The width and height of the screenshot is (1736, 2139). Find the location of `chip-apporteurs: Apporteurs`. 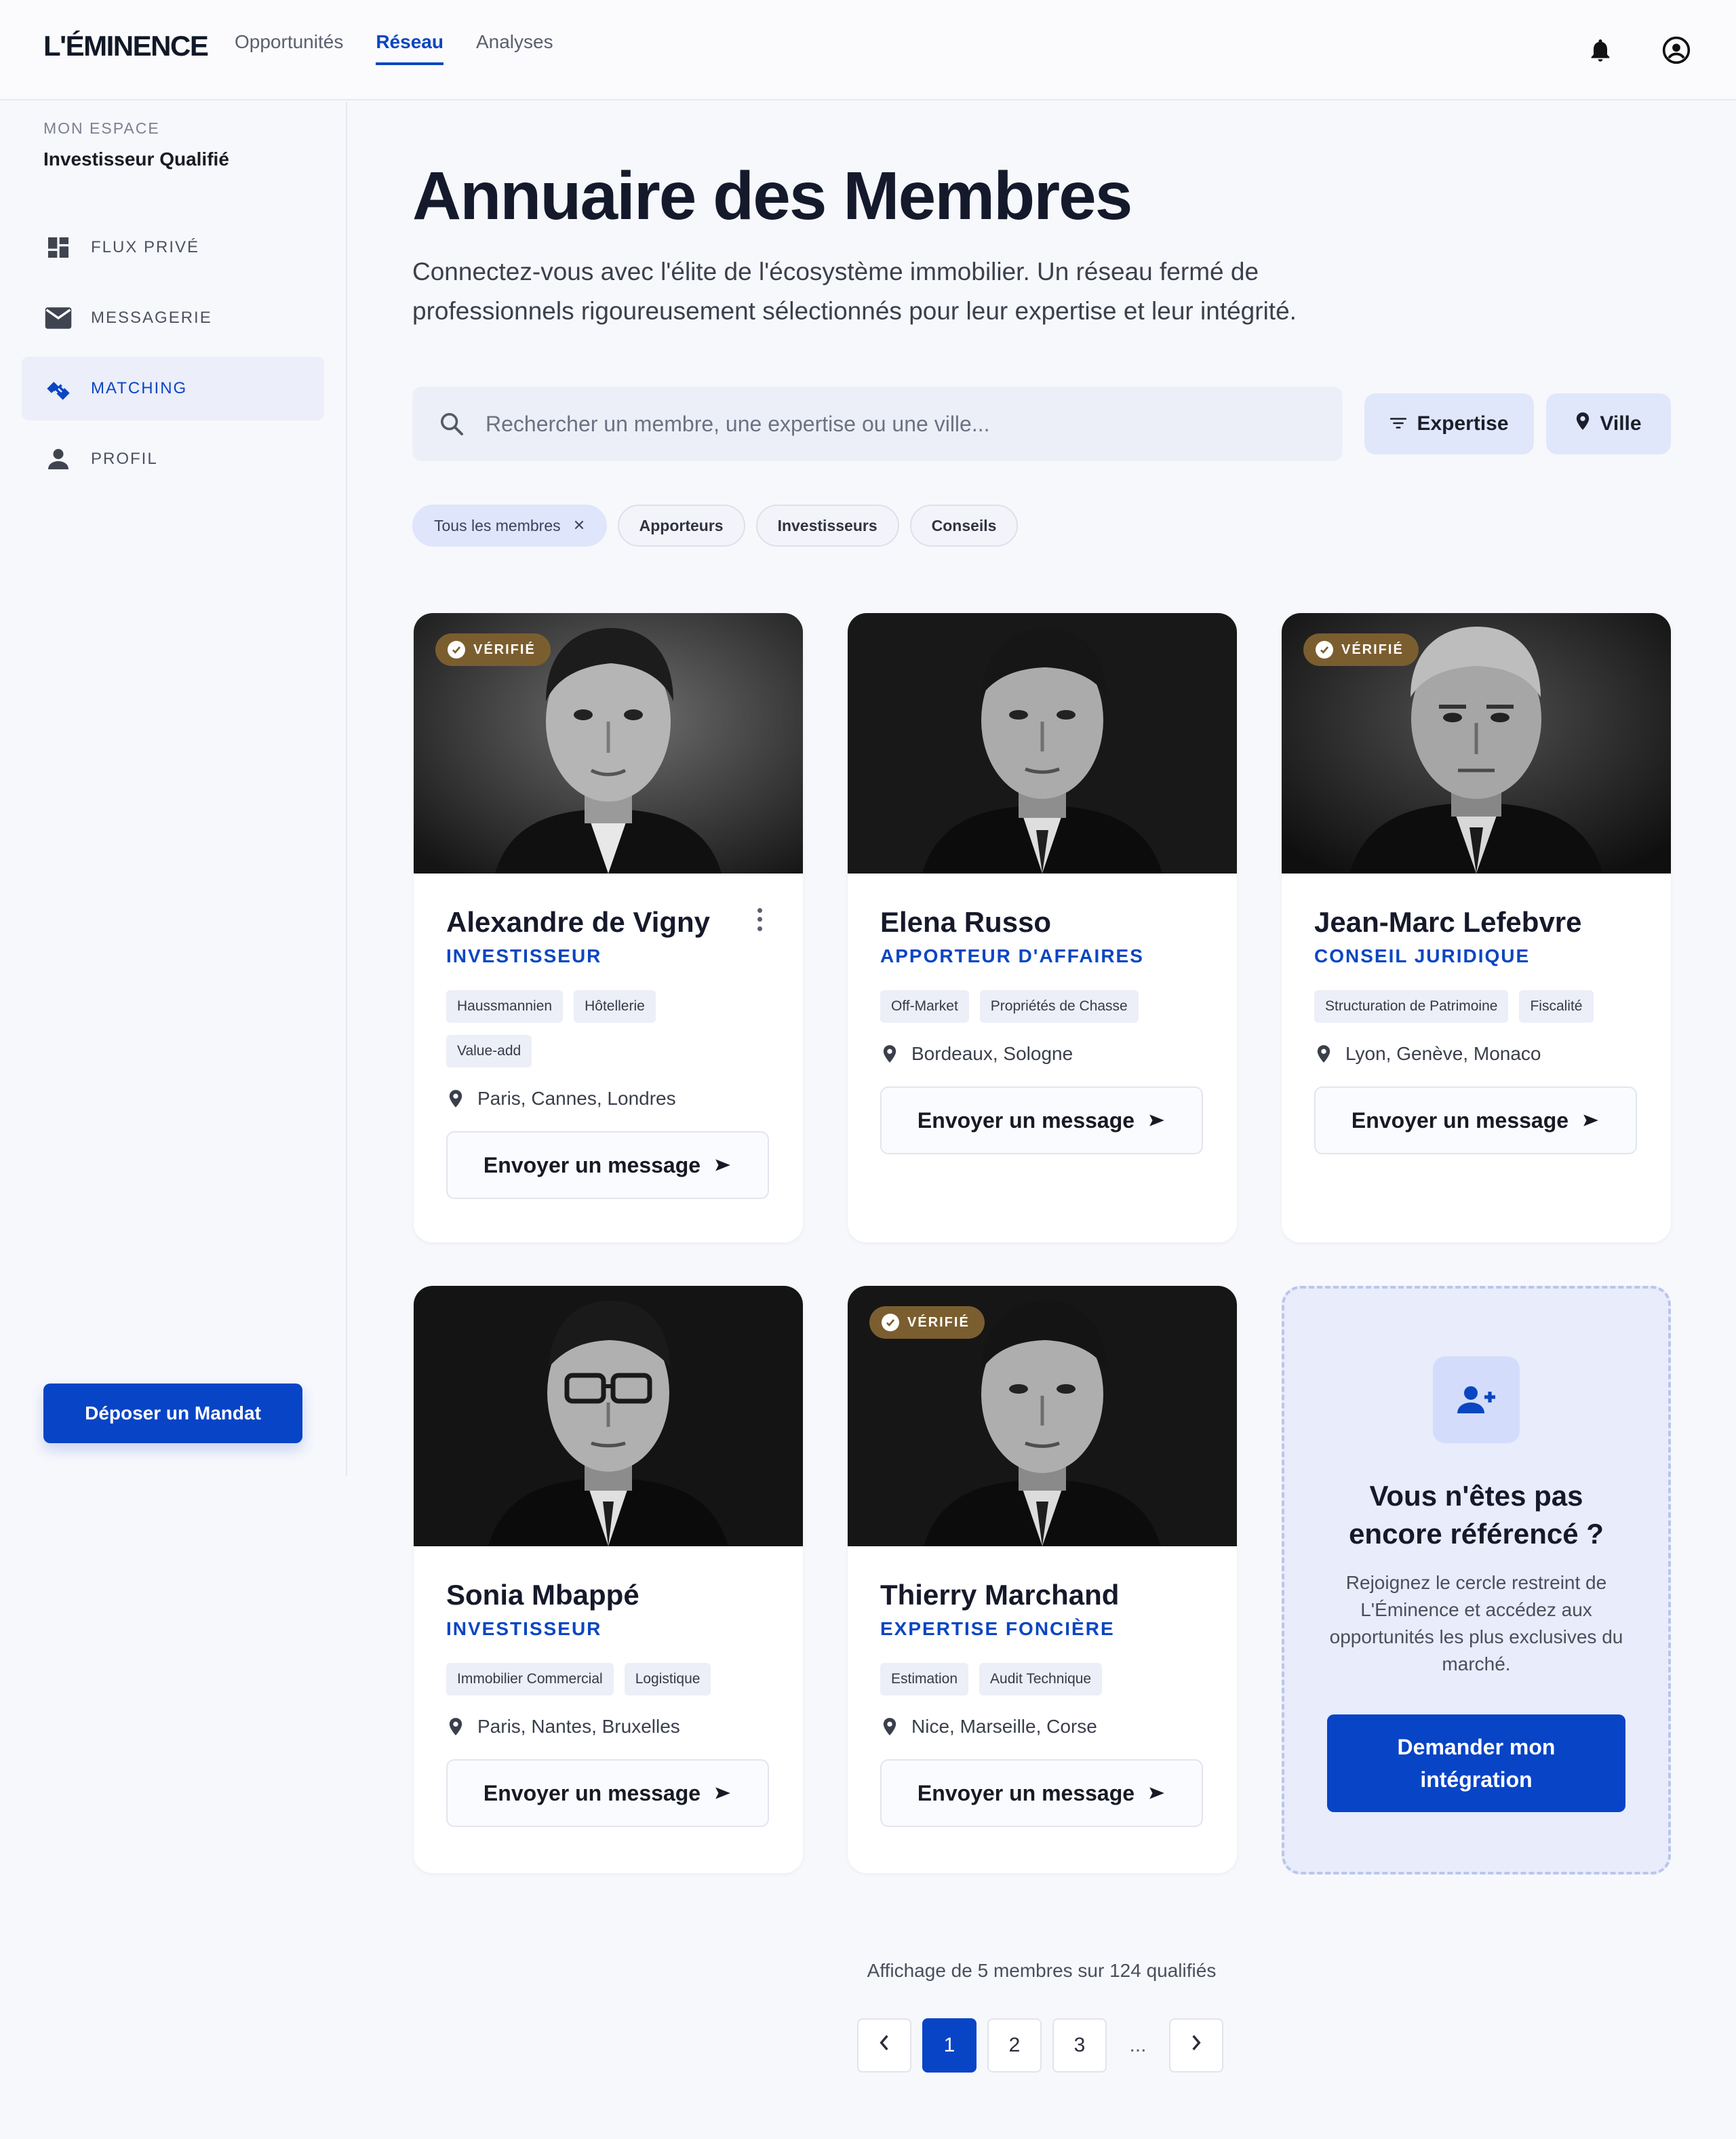

chip-apporteurs: Apporteurs is located at coordinates (681, 526).